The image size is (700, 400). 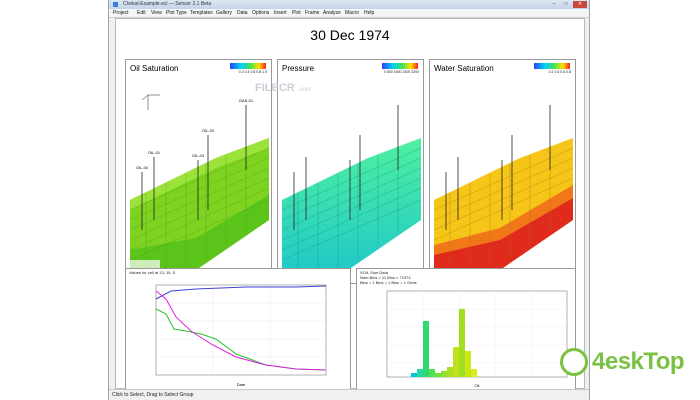 I want to click on reservoir-3d-view: GAS-01 OIL-01 OIL-02 OIL-03 OIL-04, so click(x=199, y=186).